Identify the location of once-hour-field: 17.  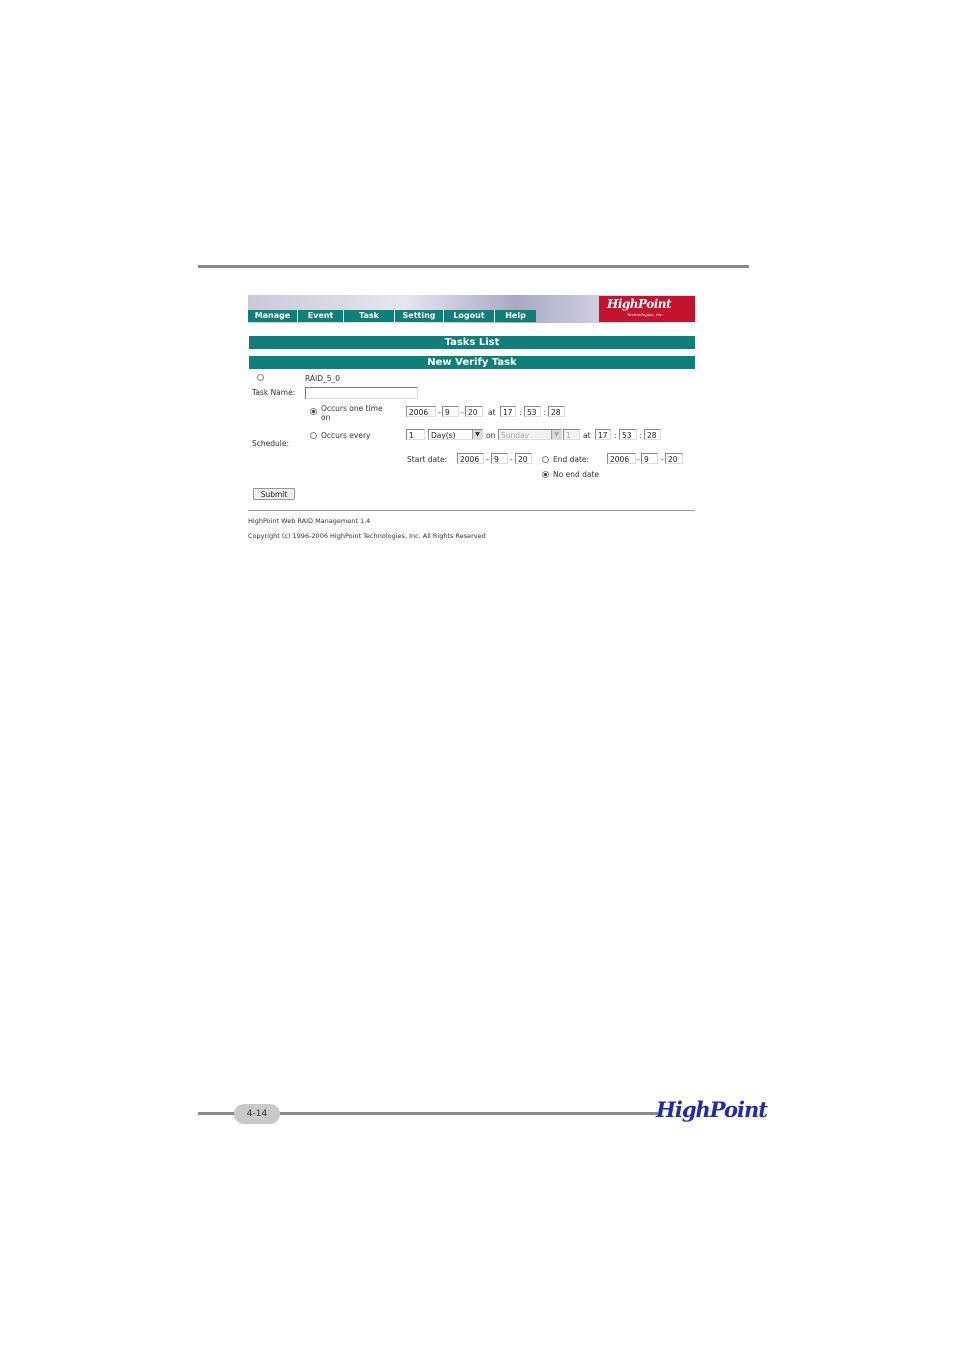
(508, 411).